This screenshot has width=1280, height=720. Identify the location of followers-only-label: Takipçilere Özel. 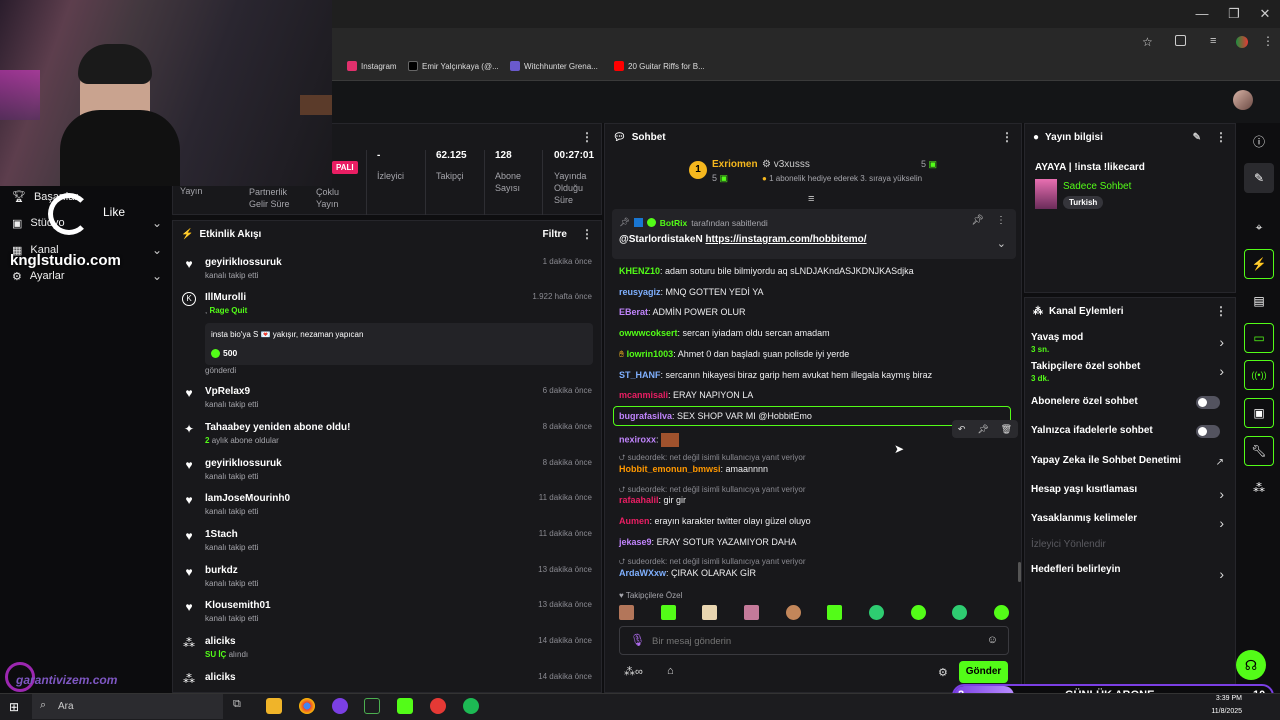
(654, 595).